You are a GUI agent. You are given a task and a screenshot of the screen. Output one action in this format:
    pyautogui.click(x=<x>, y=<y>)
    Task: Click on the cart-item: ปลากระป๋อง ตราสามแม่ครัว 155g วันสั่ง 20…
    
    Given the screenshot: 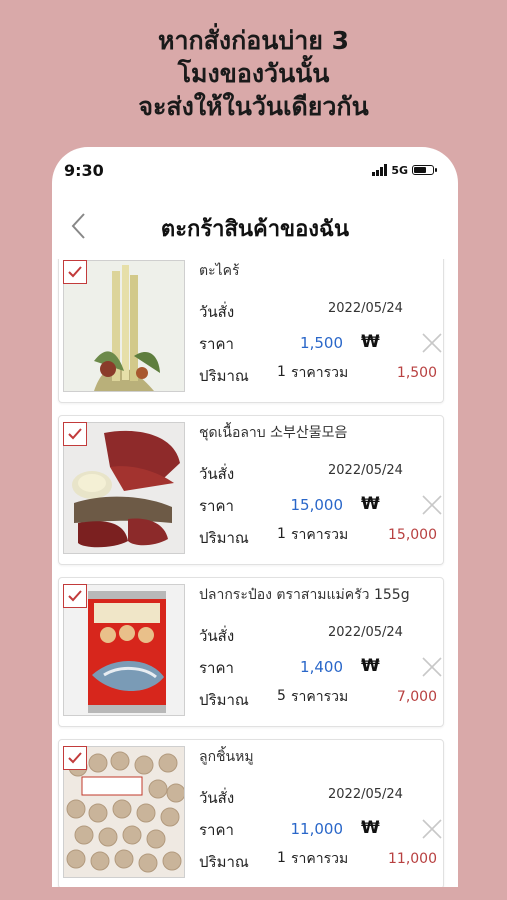 What is the action you would take?
    pyautogui.click(x=251, y=652)
    